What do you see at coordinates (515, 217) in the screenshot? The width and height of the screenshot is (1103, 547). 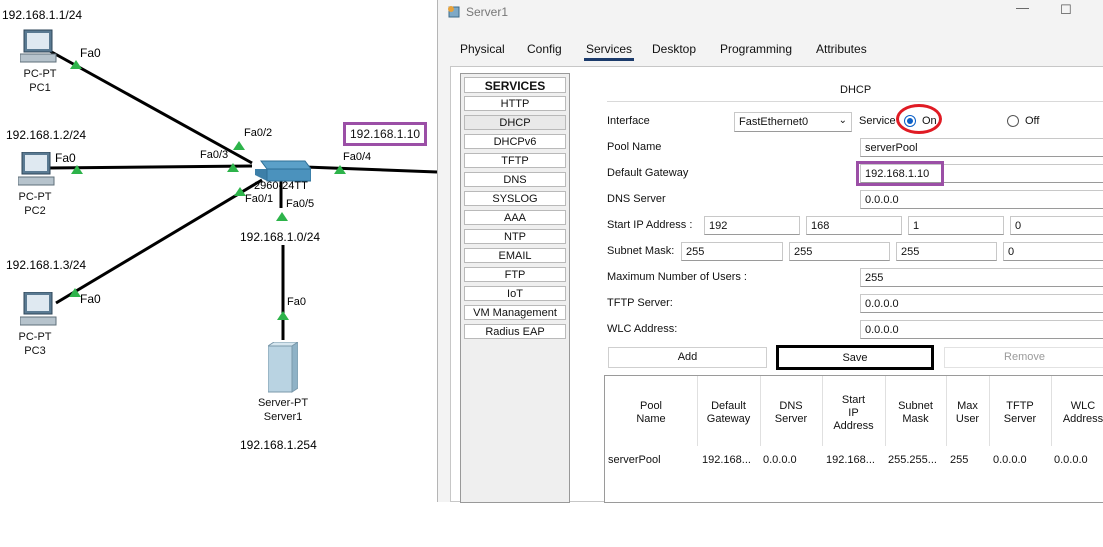 I see `service-aaa: AAA` at bounding box center [515, 217].